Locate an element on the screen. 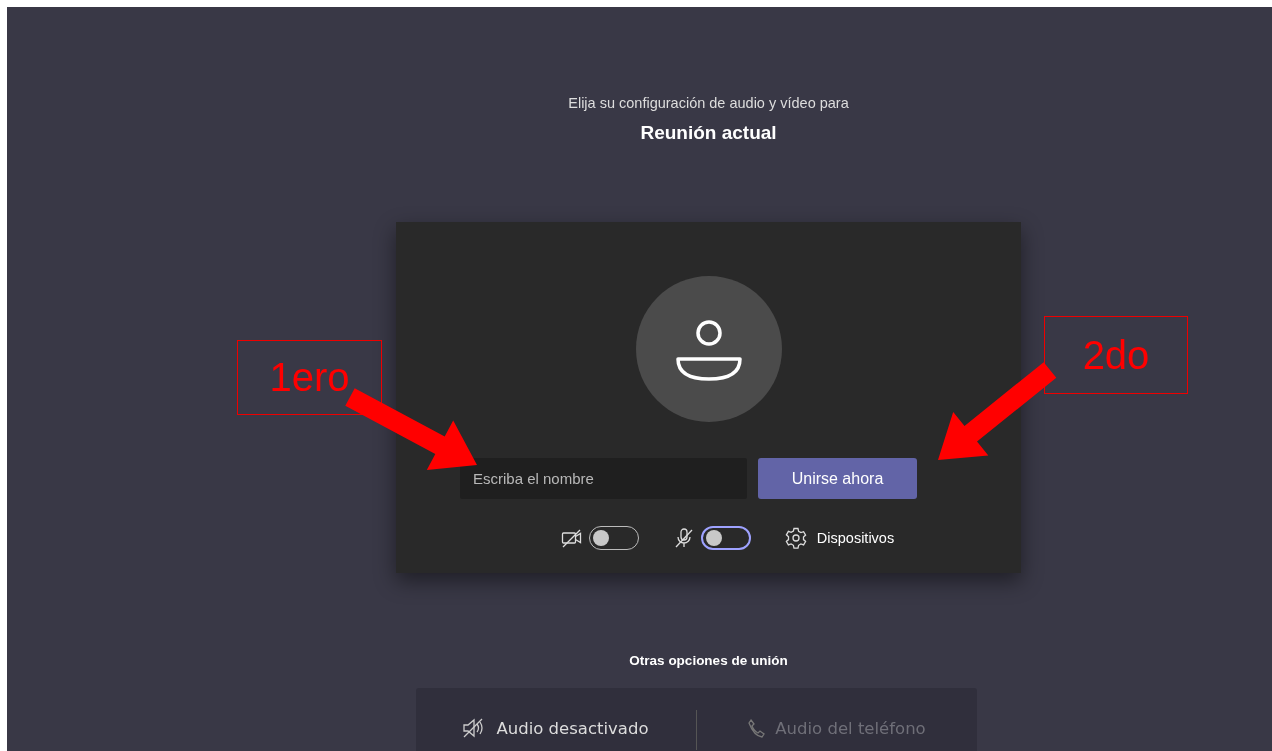  other-options-heading: Otras opciones de unión is located at coordinates (708, 660).